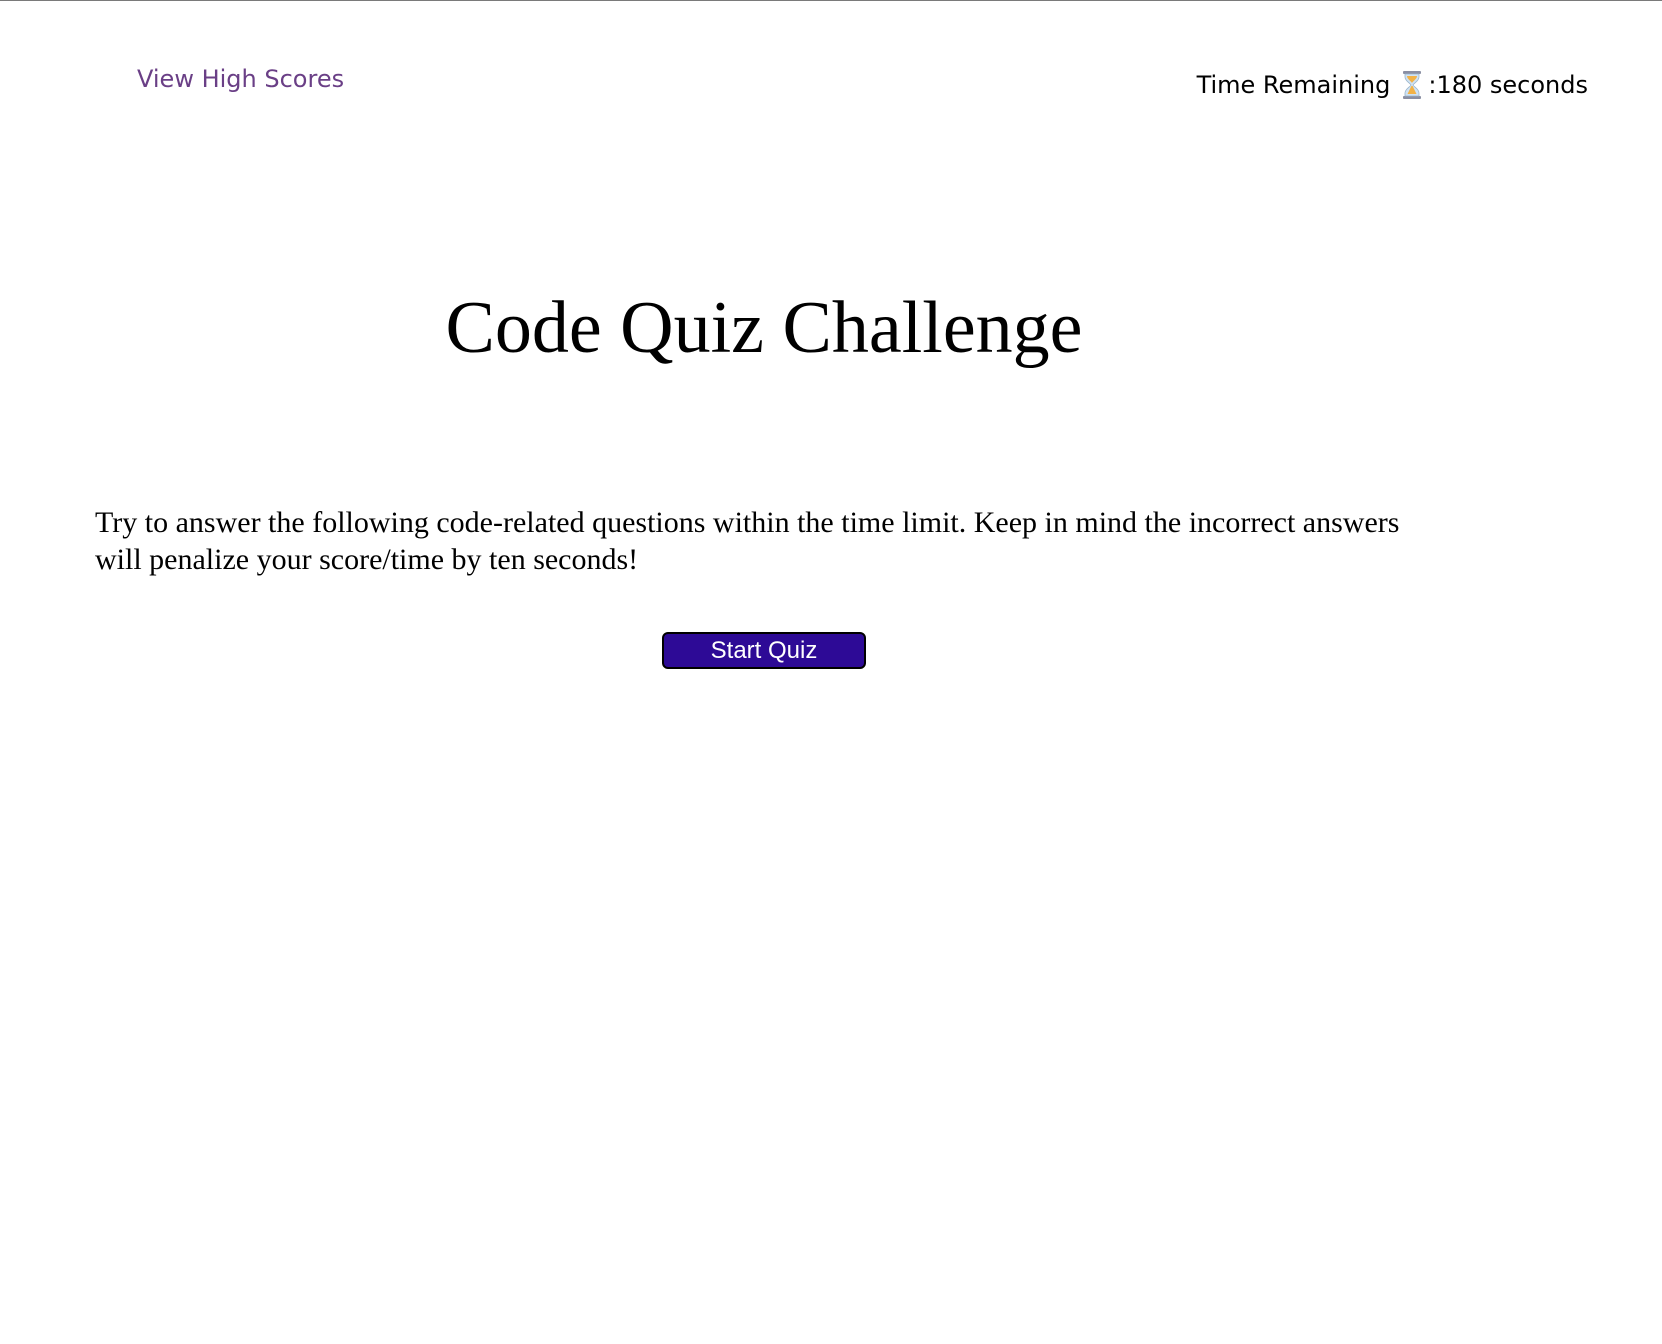  I want to click on timer-label: Time Remaining, so click(1293, 85).